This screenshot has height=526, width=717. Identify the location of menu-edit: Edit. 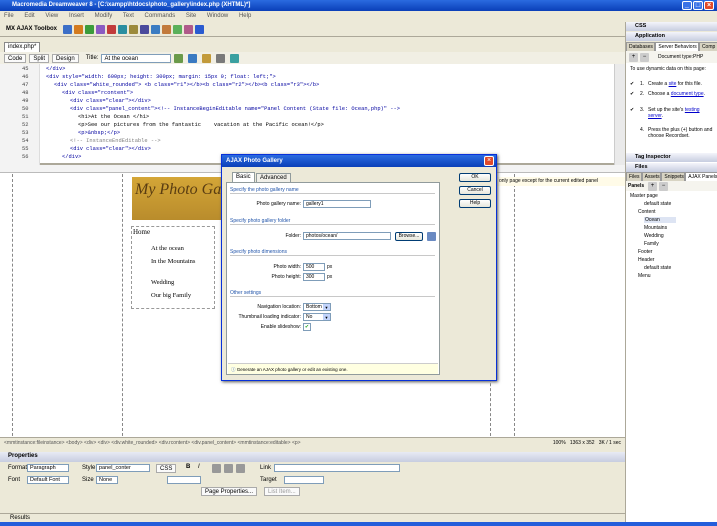
(29, 16).